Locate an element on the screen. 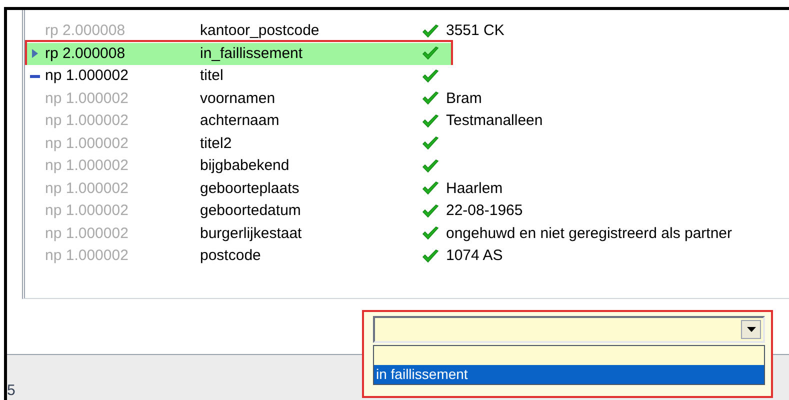 The image size is (789, 400). field-name: postcode is located at coordinates (231, 256).